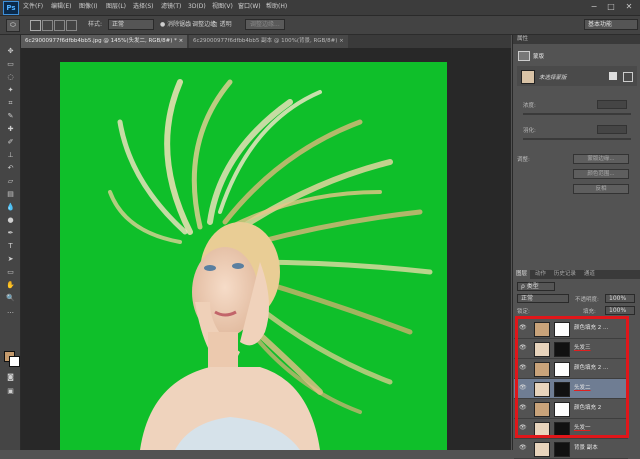  I want to click on mask-feather-field, so click(612, 129).